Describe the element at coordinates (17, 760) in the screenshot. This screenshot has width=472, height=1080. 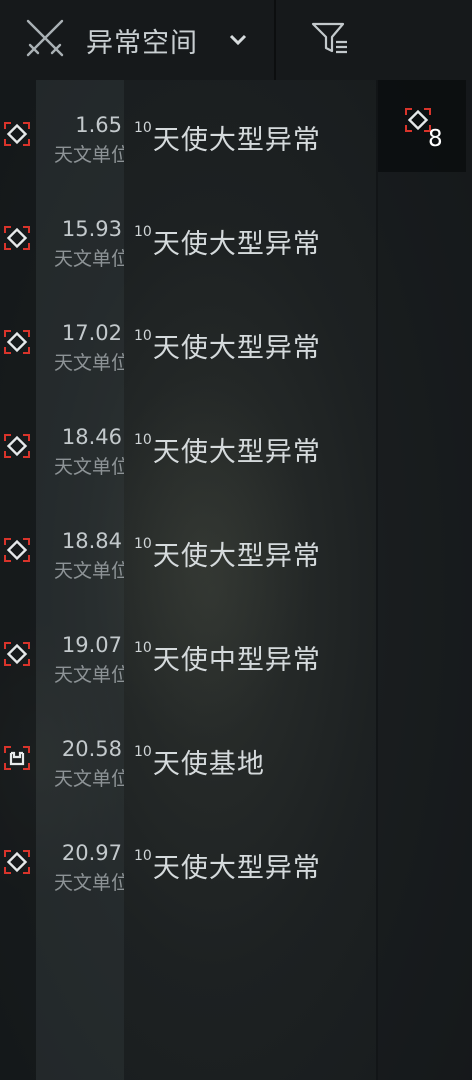
I see `base-site-icon` at that location.